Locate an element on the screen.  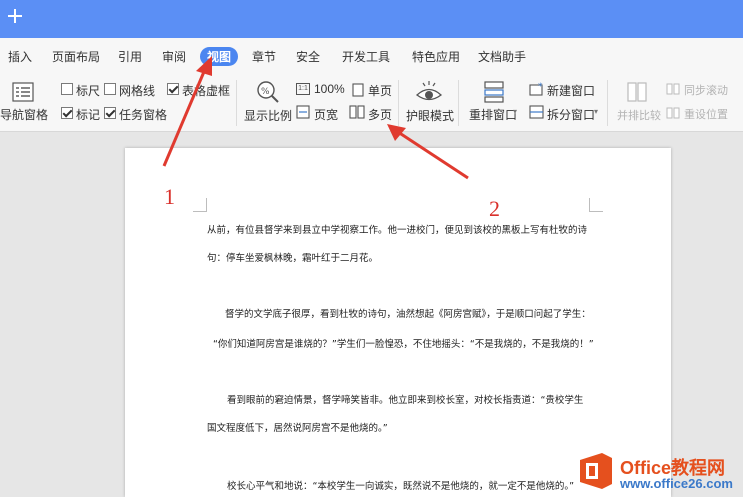
task-pane-label: 任务窗格 is located at coordinates (143, 115).